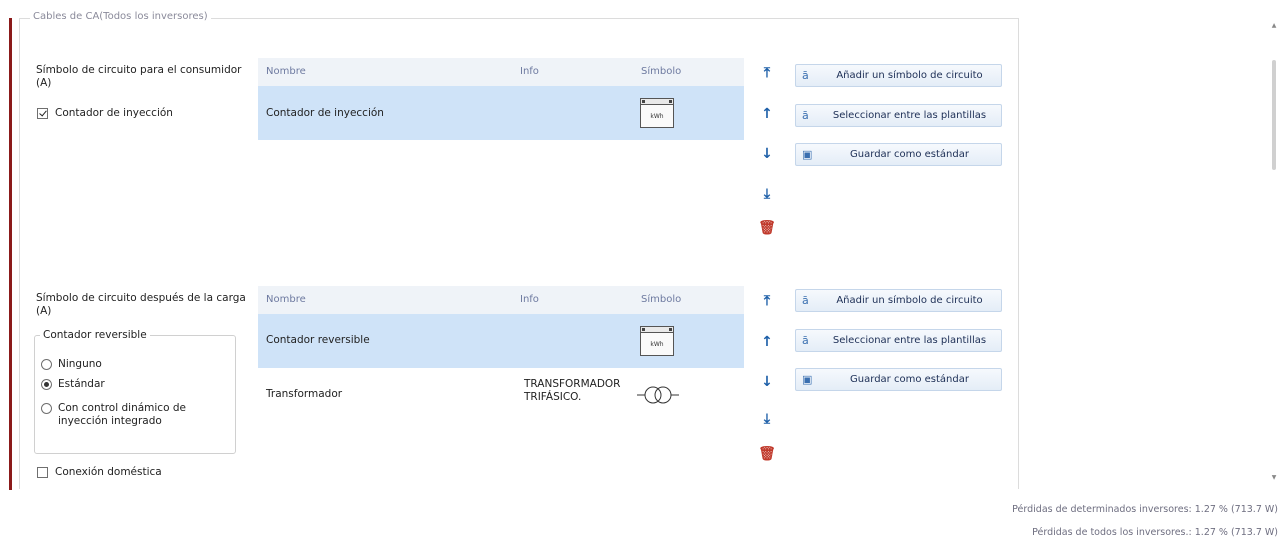 The image size is (1282, 548). I want to click on table-row: Transformador TRANSFORMADOR TRIFÁSICO., so click(501, 395).